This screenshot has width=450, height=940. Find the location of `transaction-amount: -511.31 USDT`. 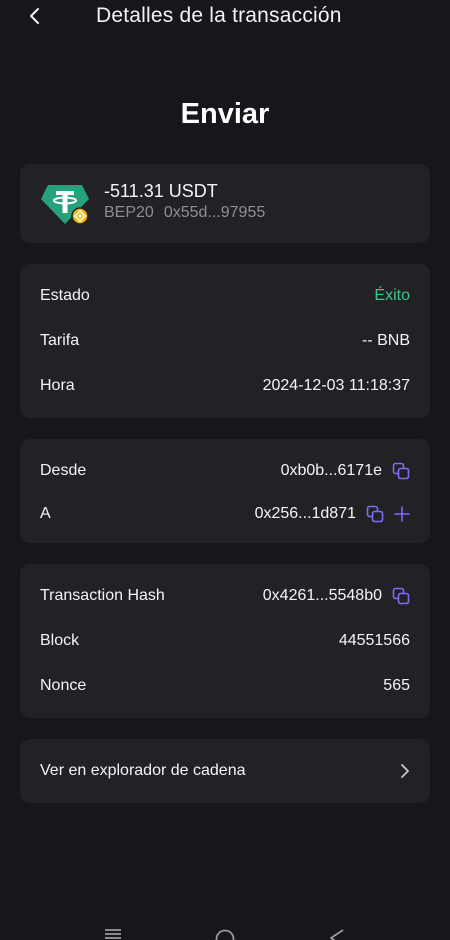

transaction-amount: -511.31 USDT is located at coordinates (161, 191).